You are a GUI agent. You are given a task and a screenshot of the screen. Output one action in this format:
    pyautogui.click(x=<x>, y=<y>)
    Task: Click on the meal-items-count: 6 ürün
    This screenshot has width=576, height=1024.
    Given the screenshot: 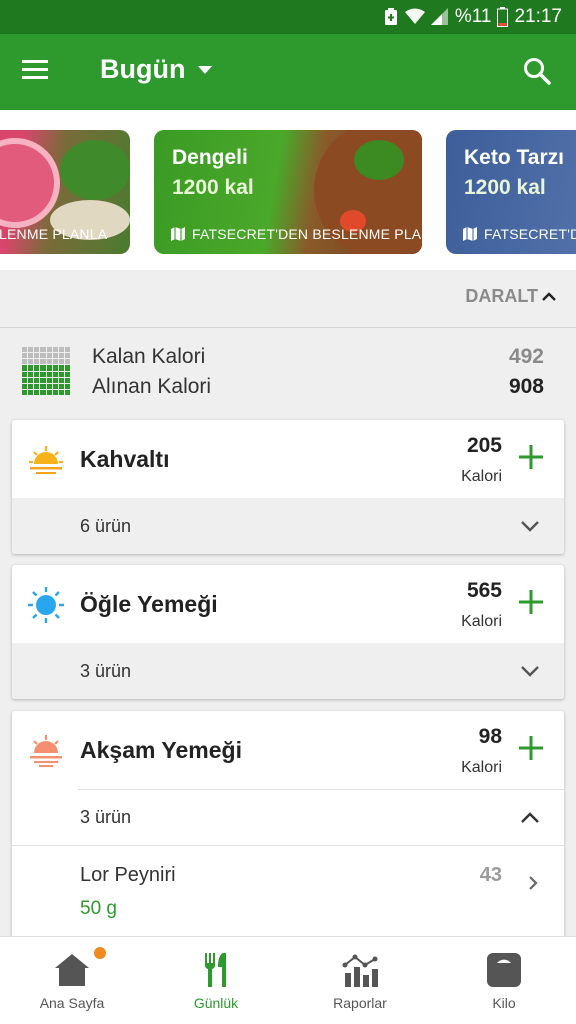 What is the action you would take?
    pyautogui.click(x=106, y=525)
    